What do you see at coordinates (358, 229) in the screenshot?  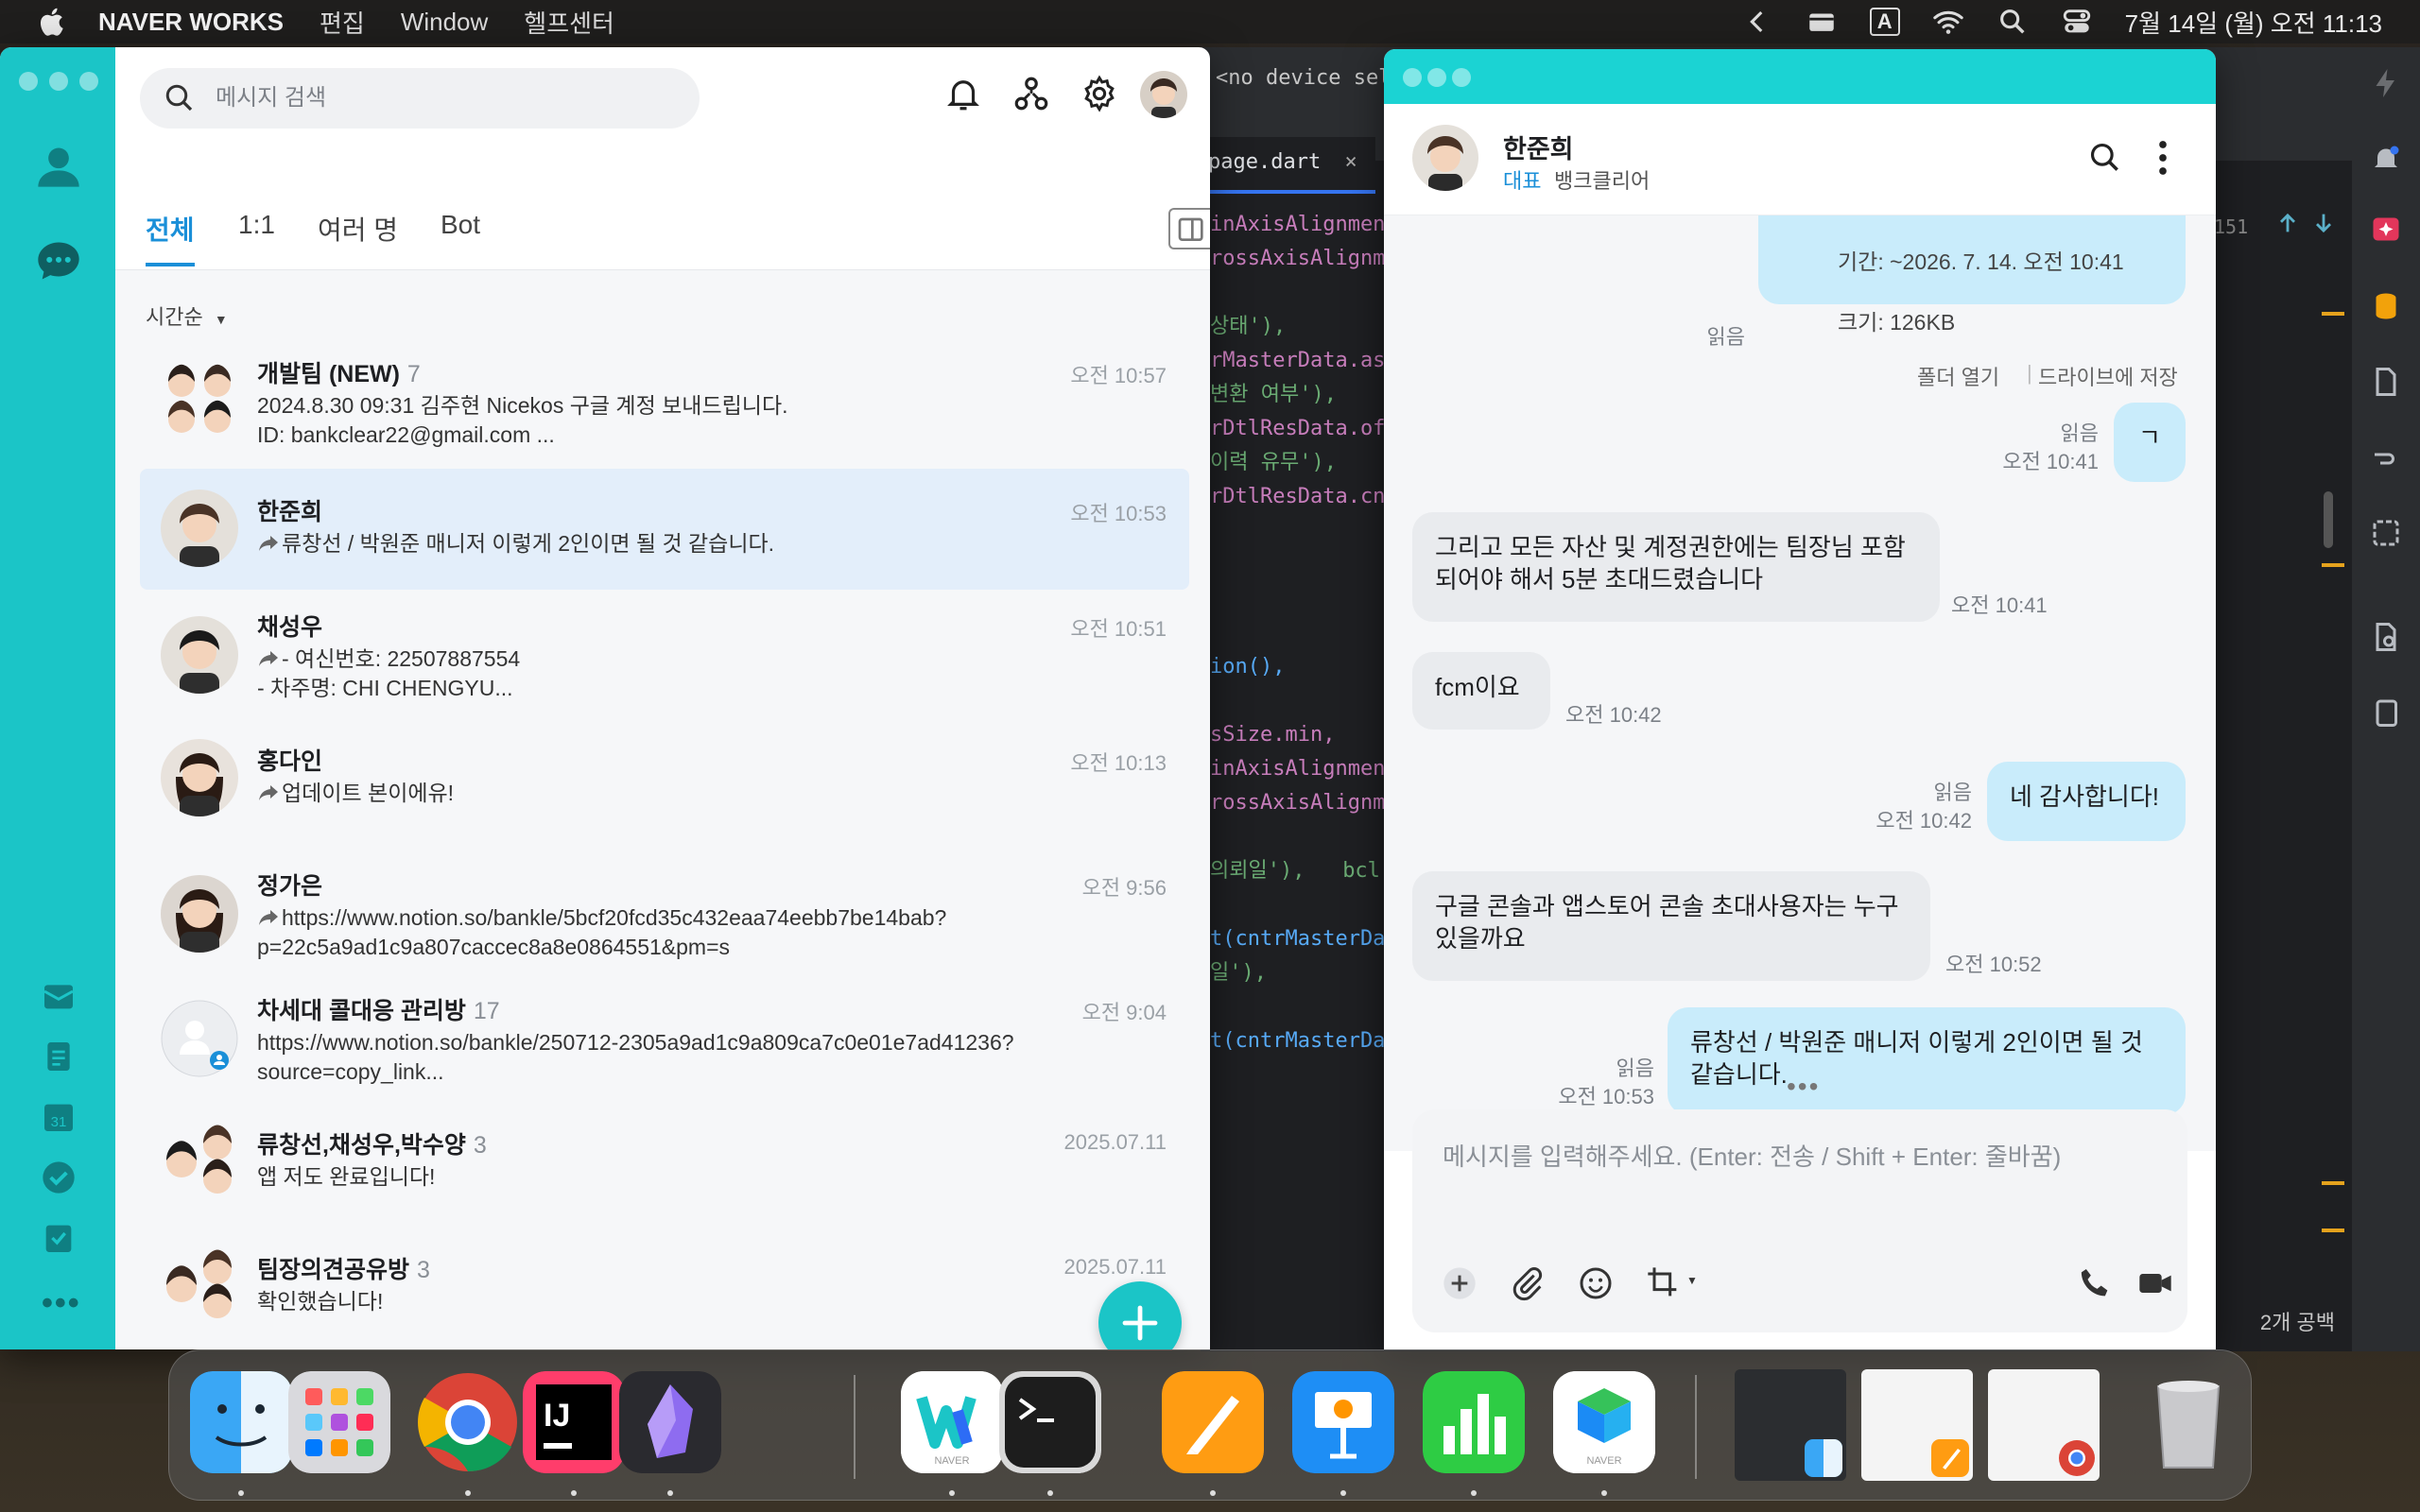 I see `tab-group: 여러 명` at bounding box center [358, 229].